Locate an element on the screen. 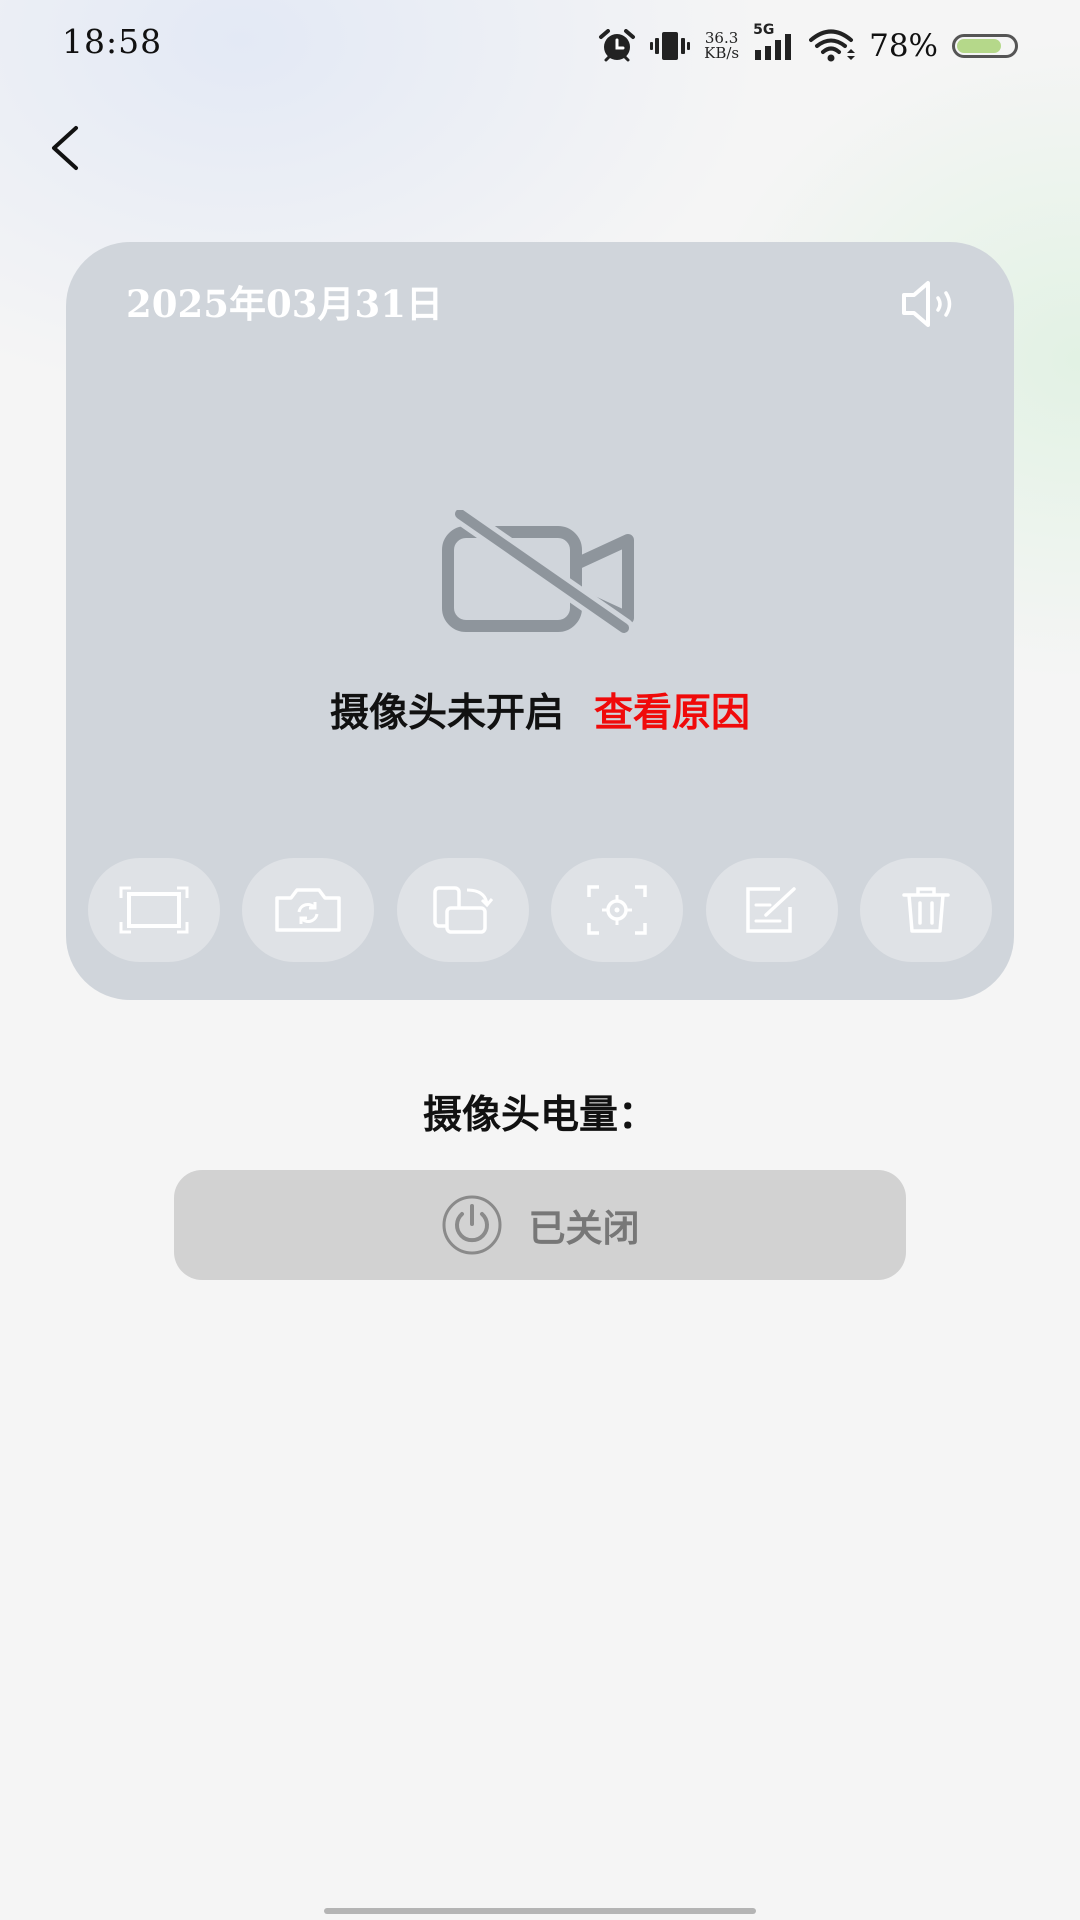 Image resolution: width=1080 pixels, height=1920 pixels. network-speed-unit: KB/s is located at coordinates (722, 53).